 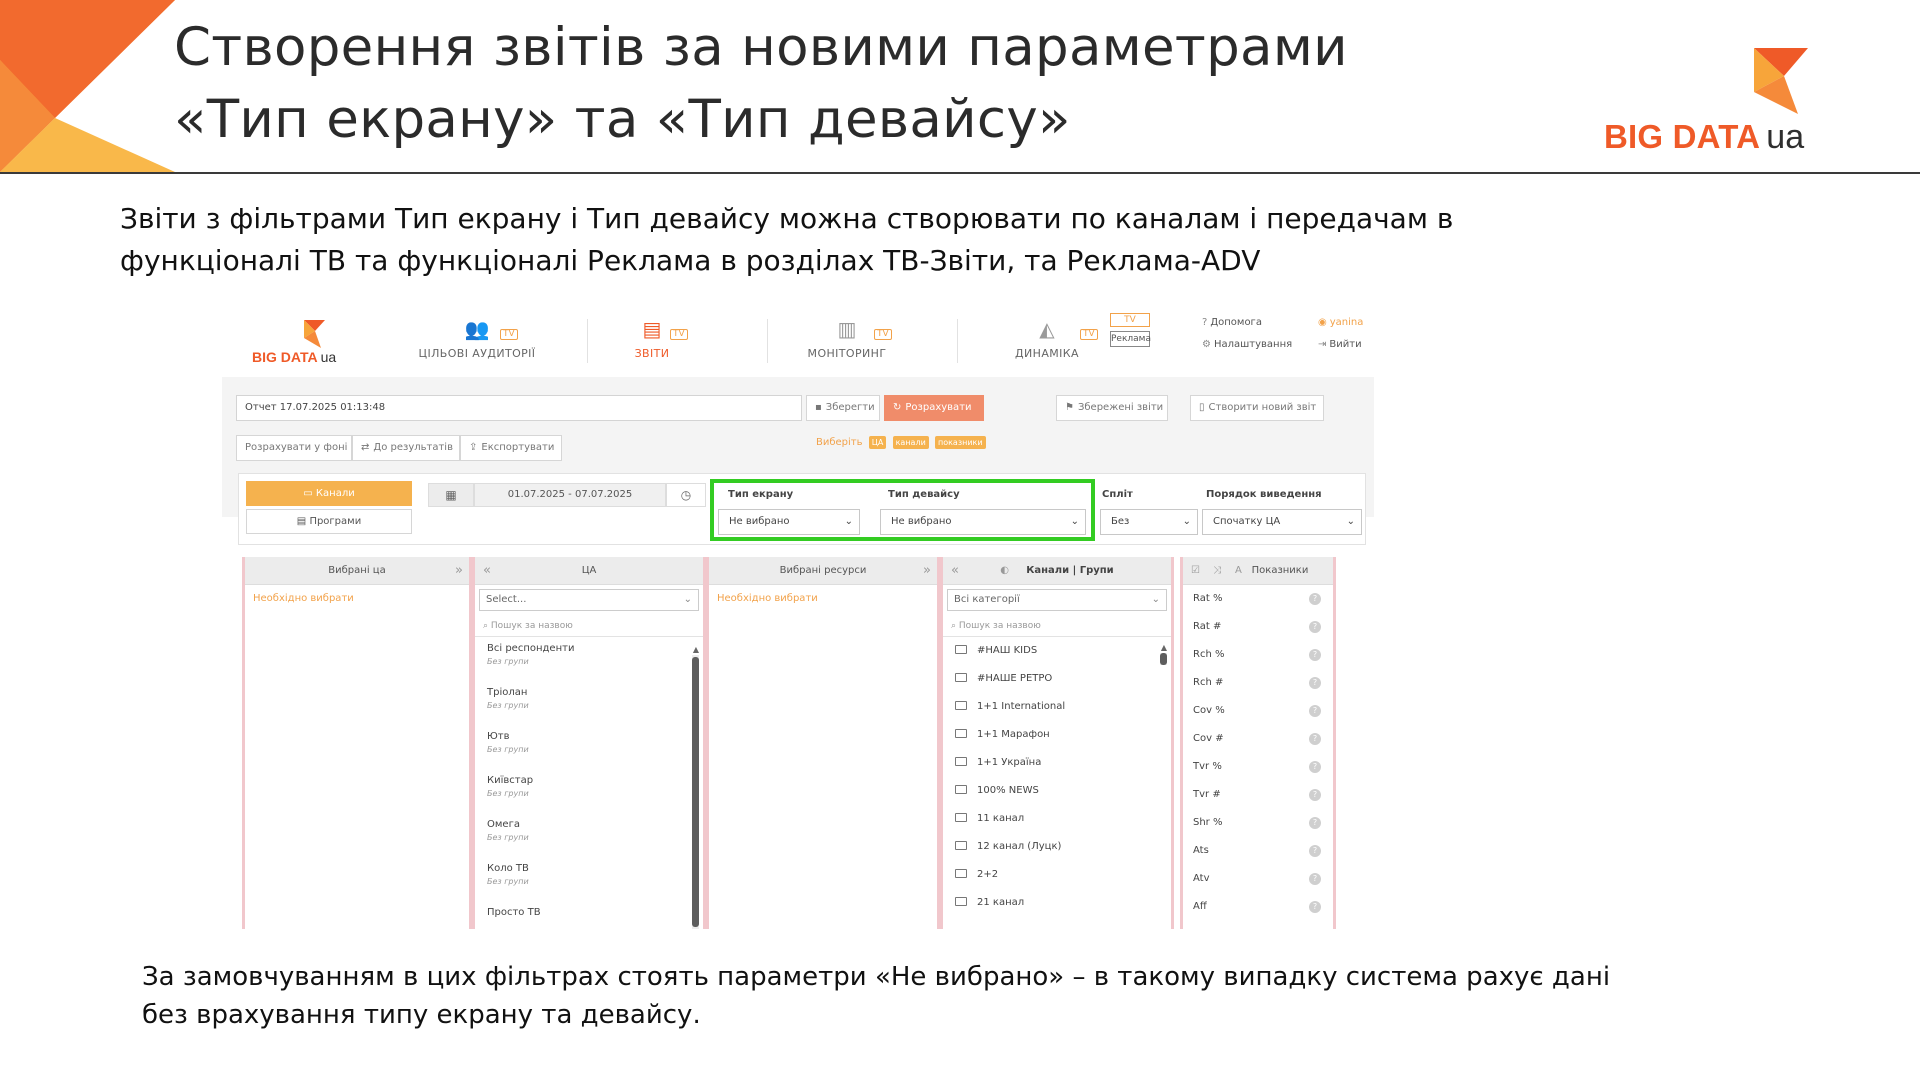 What do you see at coordinates (1258, 879) in the screenshot?
I see `indicator-list-item: Atv?` at bounding box center [1258, 879].